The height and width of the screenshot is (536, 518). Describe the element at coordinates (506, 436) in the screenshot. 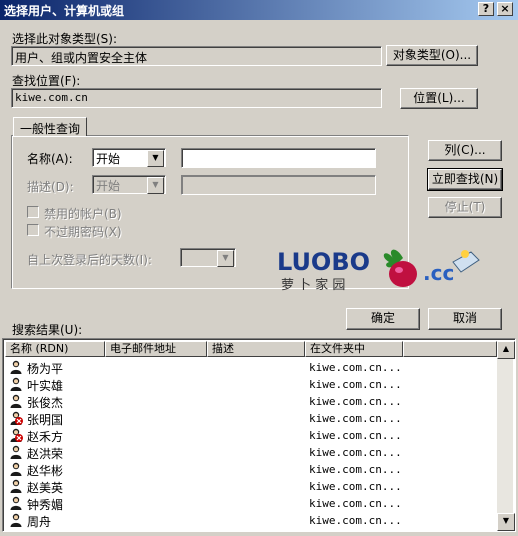

I see `vertical-scrollbar: ▲ ▼` at that location.